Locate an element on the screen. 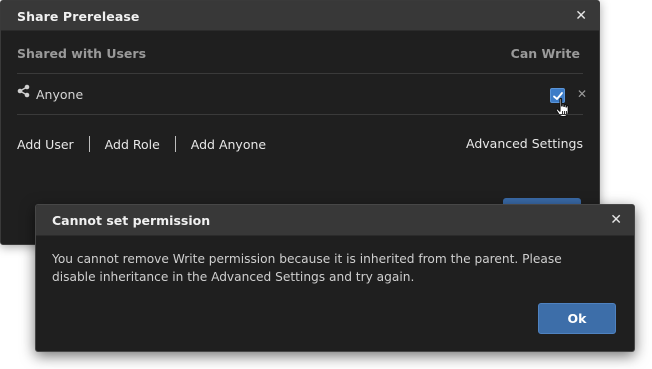 This screenshot has width=652, height=369. error-dialog-close-icon: ✕ is located at coordinates (616, 220).